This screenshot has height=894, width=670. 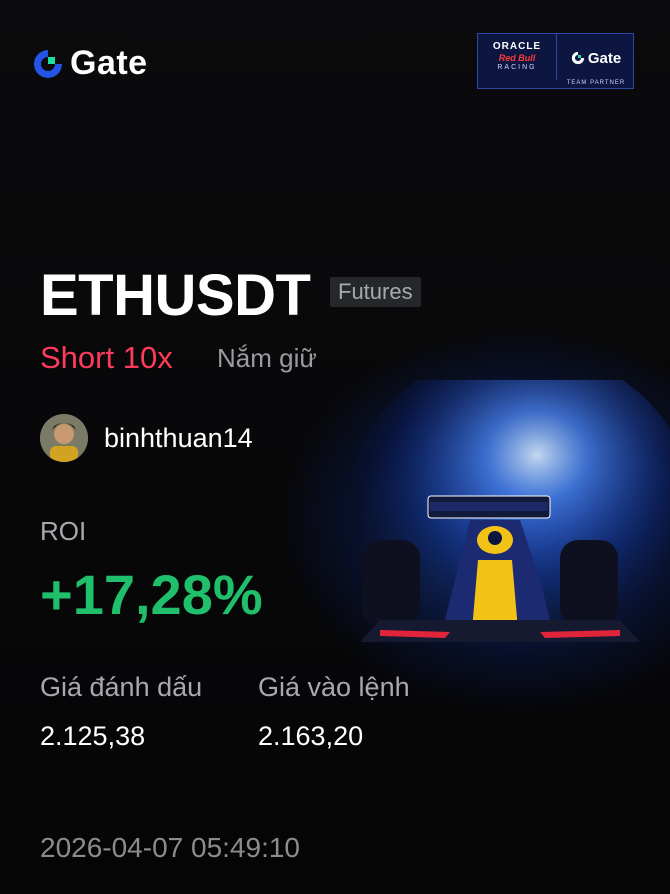 I want to click on brand-logo: Gate, so click(x=90, y=63).